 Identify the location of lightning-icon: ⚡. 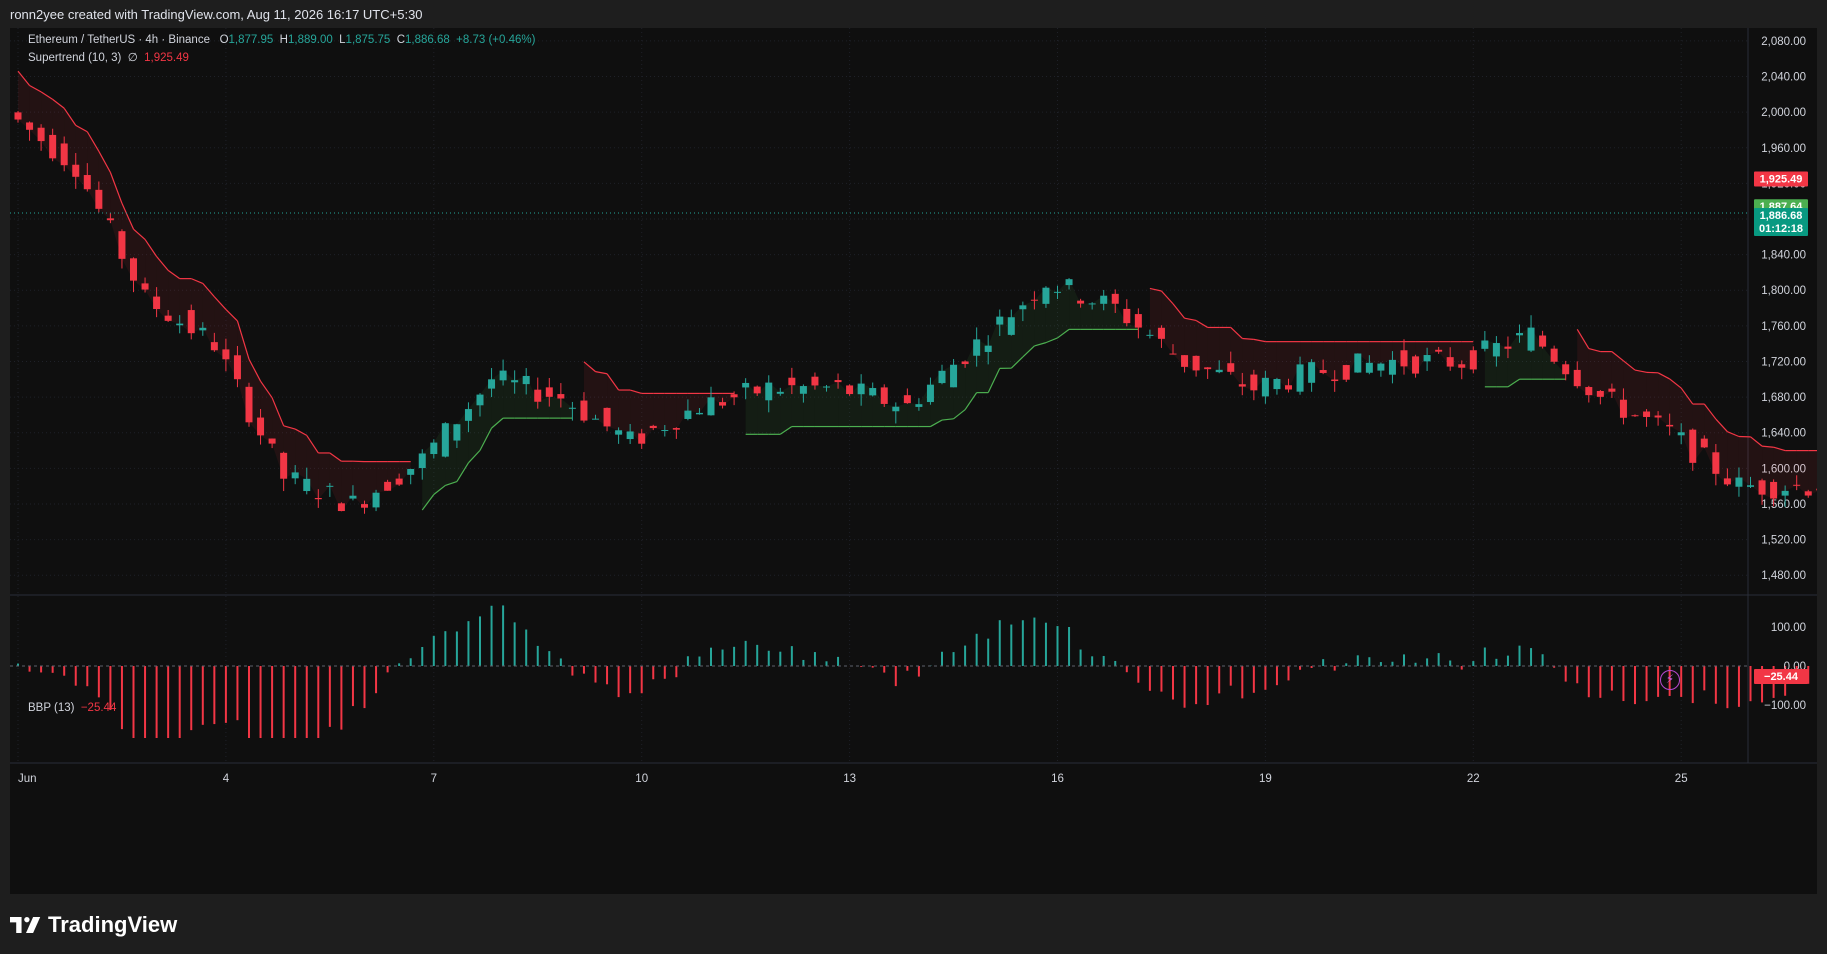
(1670, 680).